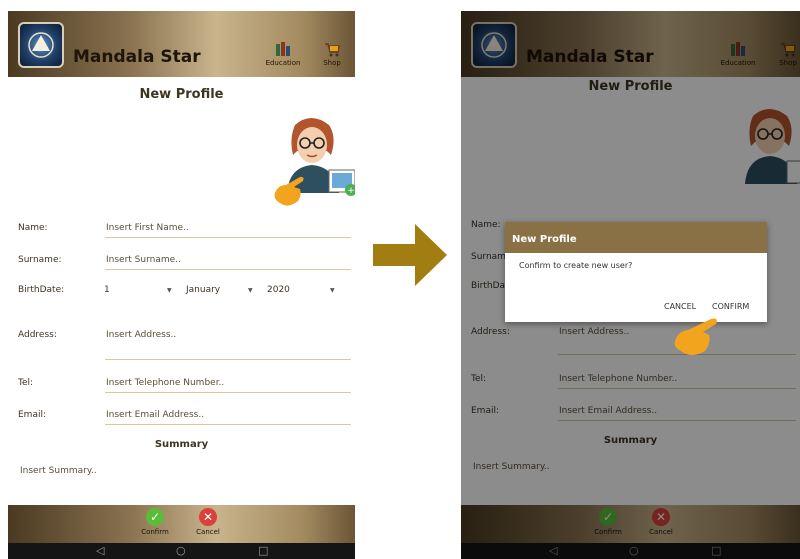 The width and height of the screenshot is (800, 559). I want to click on books-icon, so click(283, 49).